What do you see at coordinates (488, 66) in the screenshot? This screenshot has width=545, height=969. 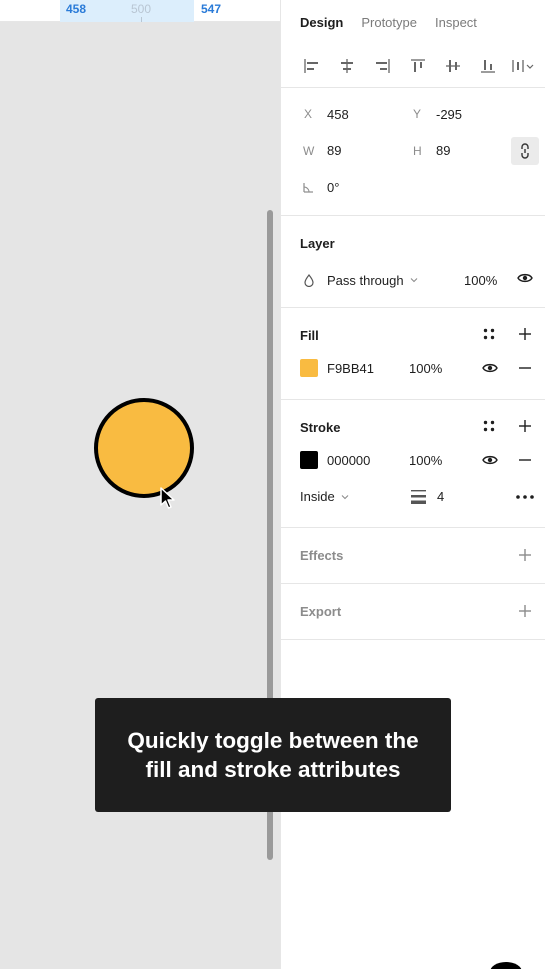 I see `align-bottom-icon` at bounding box center [488, 66].